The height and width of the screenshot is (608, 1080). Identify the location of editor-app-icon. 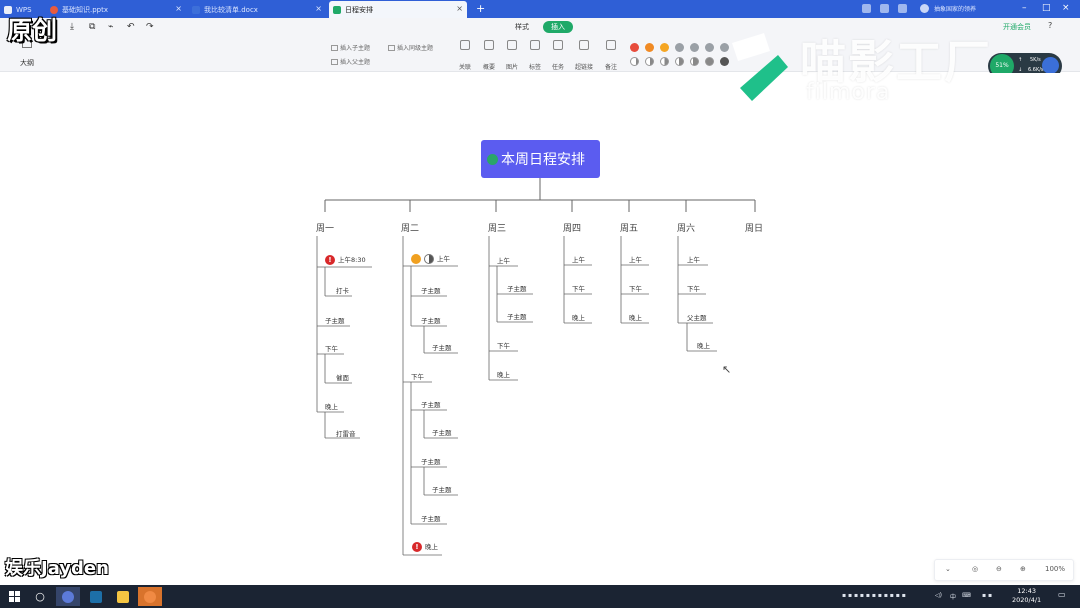
(96, 596).